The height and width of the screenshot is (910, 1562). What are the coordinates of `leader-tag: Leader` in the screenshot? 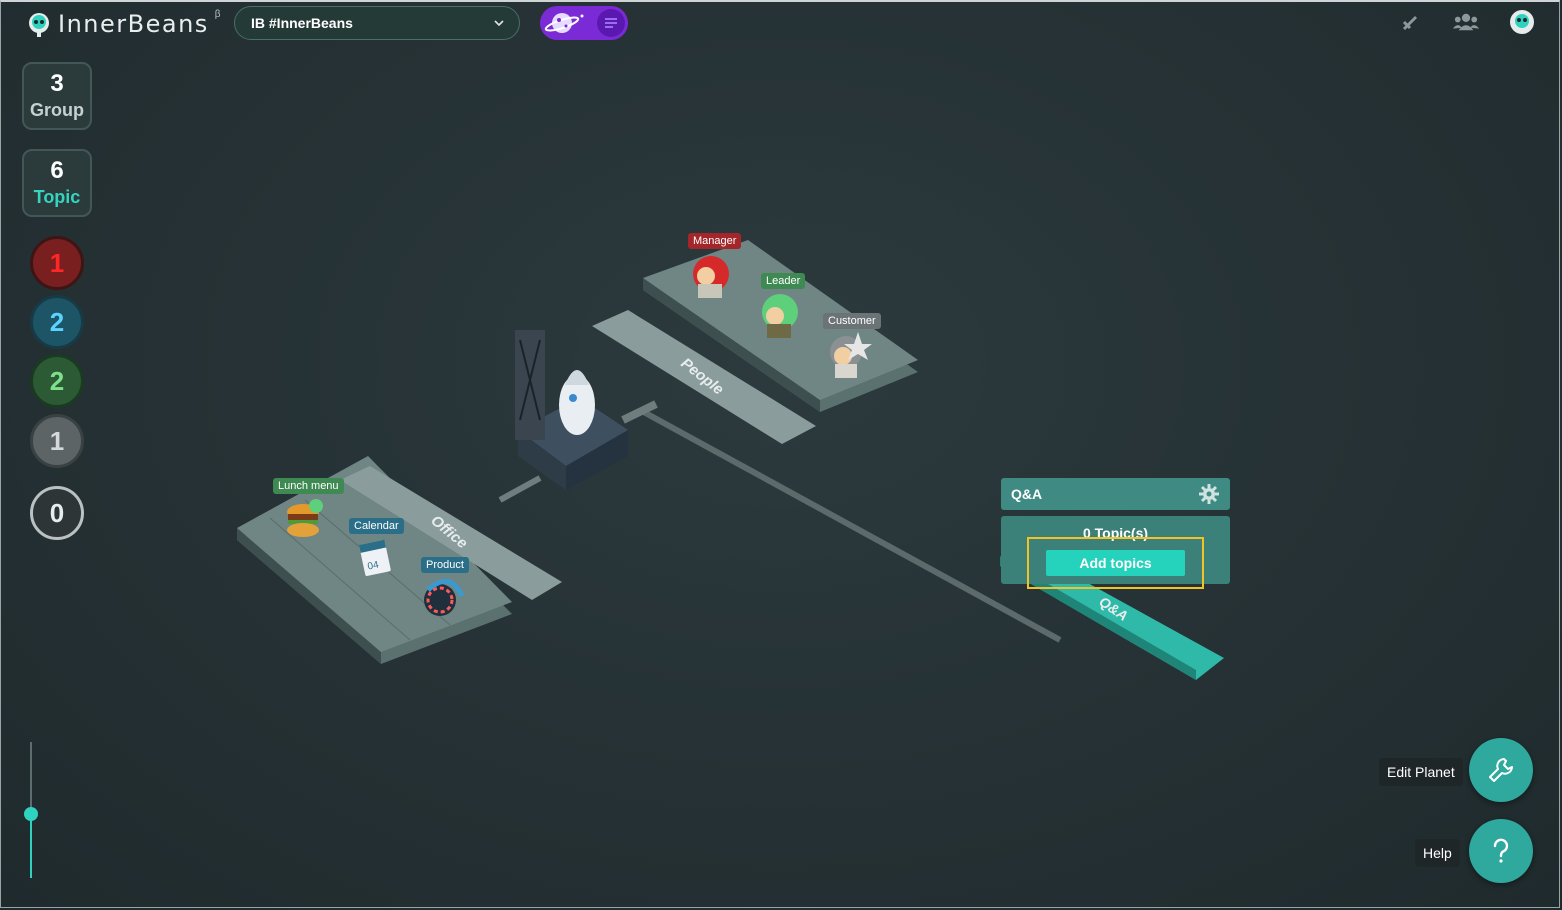 It's located at (783, 281).